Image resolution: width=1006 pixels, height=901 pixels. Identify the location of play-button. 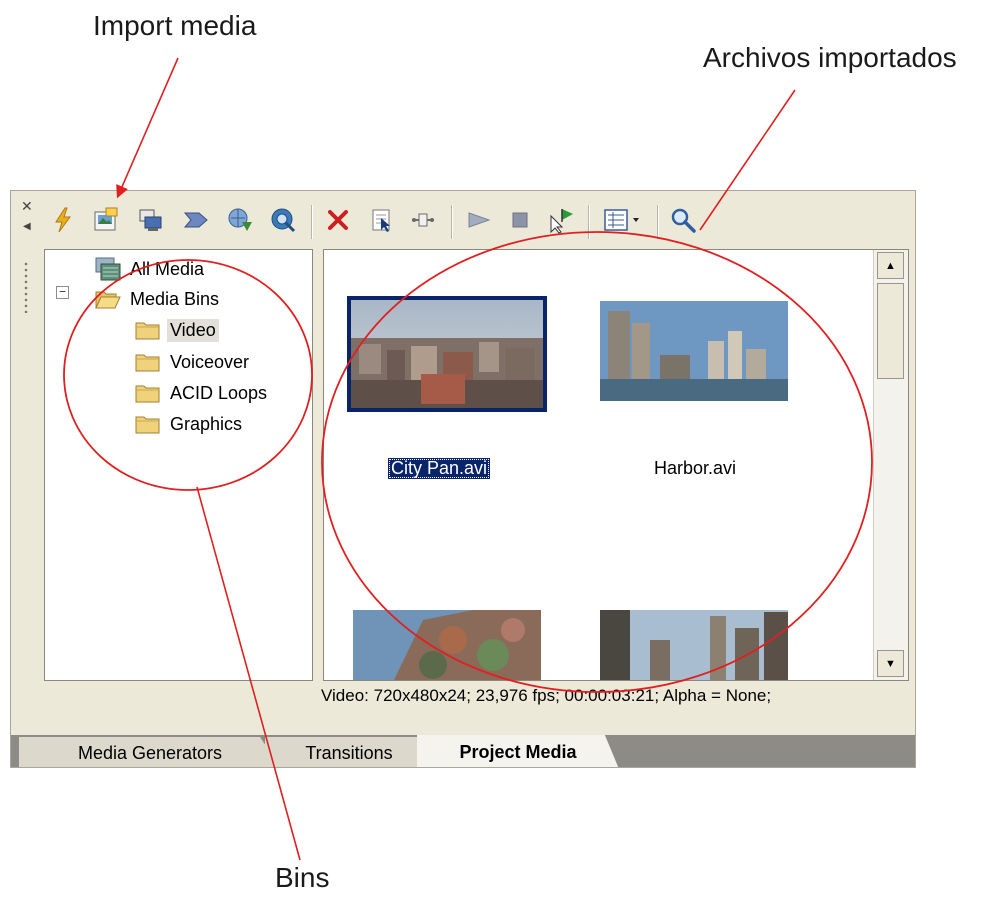
(478, 220).